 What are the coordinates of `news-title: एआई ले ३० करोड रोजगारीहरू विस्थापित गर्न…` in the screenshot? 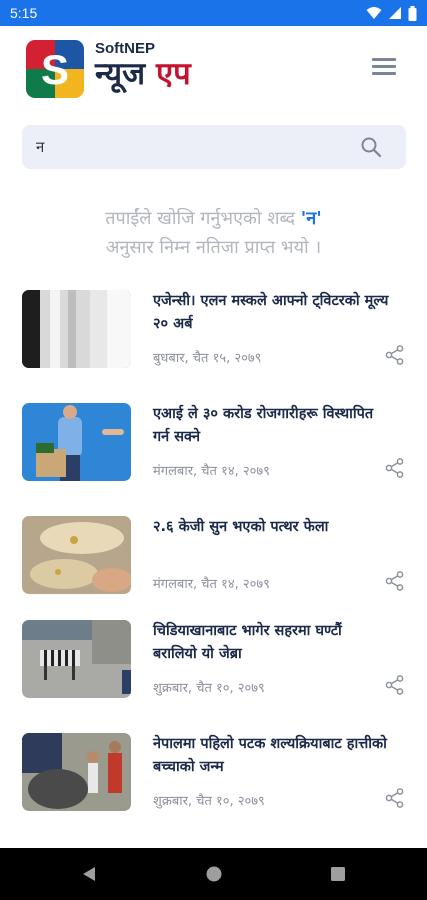 It's located at (271, 426).